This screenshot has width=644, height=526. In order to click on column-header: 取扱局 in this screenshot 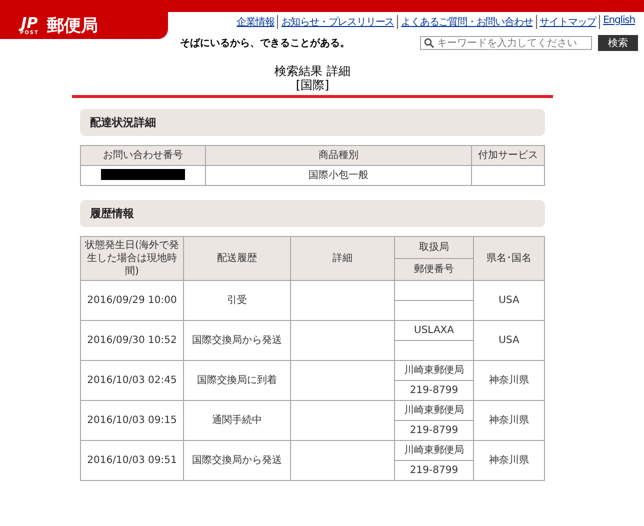, I will do `click(434, 247)`.